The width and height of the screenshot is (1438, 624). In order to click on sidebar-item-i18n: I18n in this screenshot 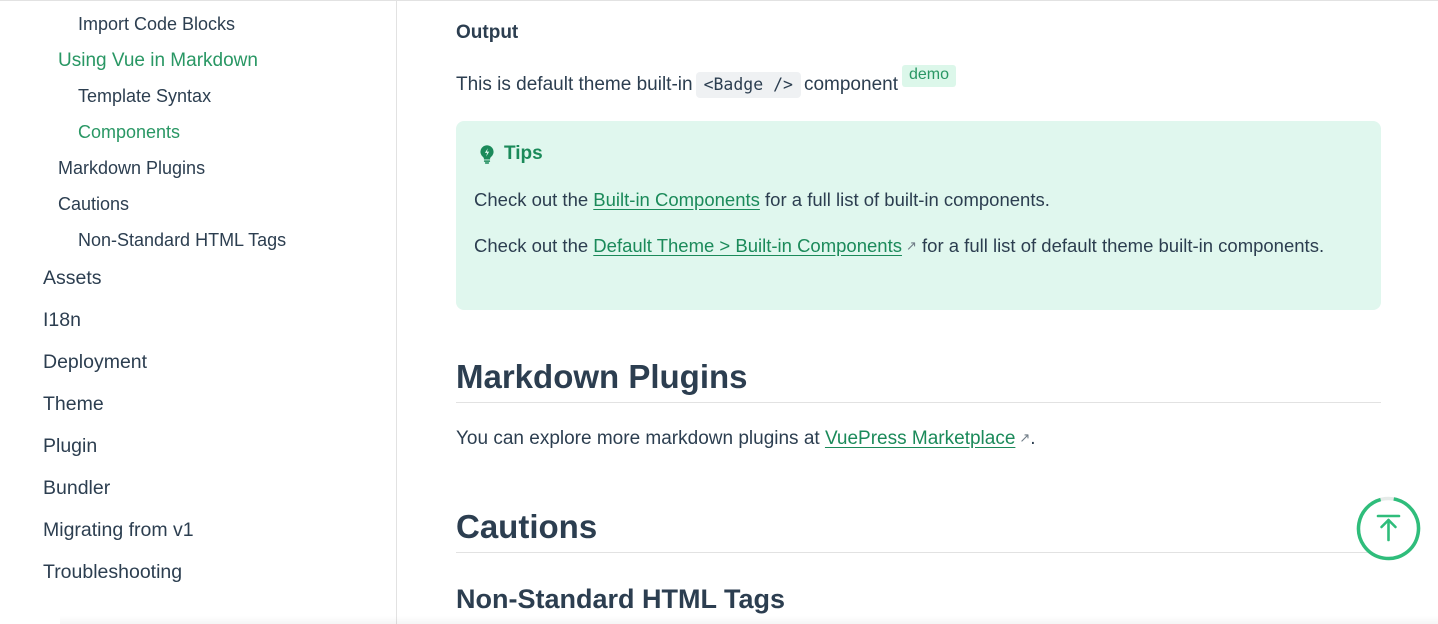, I will do `click(62, 320)`.